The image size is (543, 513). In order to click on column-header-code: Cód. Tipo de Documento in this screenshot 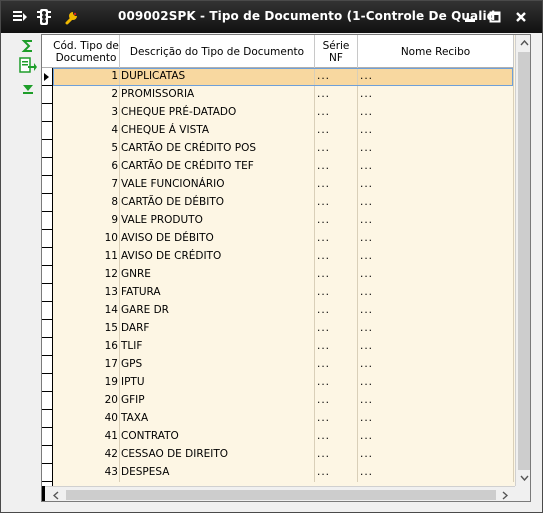, I will do `click(86, 51)`.